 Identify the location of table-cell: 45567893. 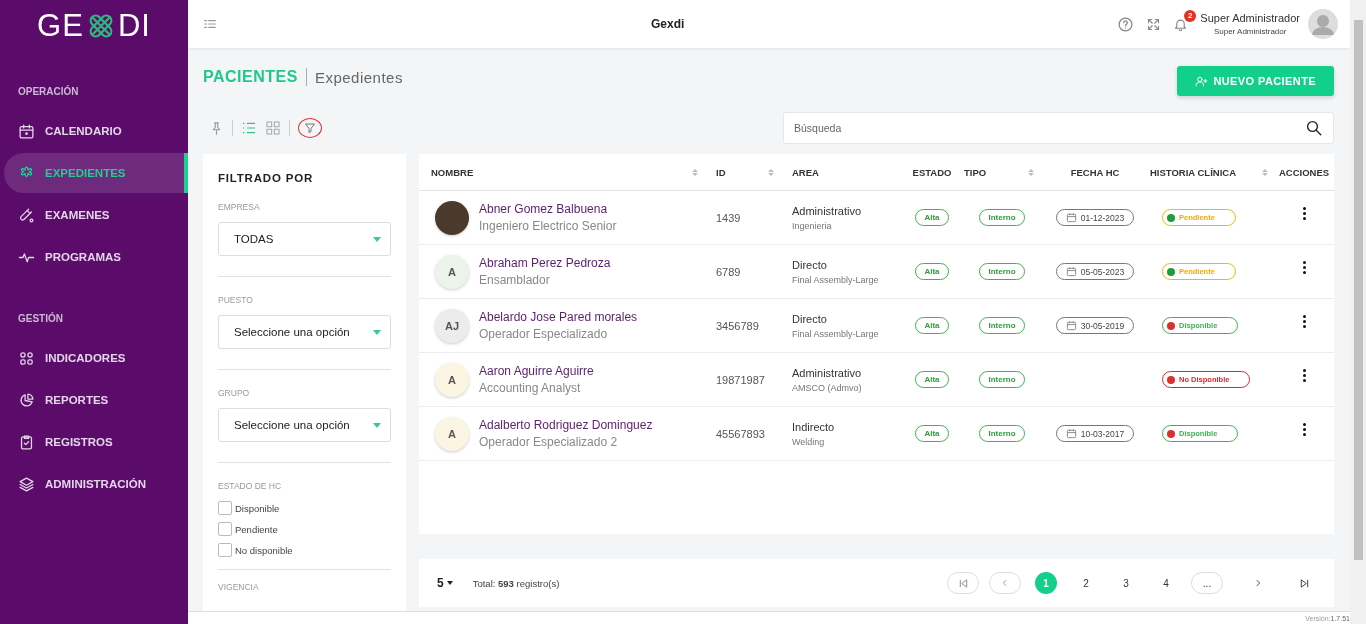
(740, 433).